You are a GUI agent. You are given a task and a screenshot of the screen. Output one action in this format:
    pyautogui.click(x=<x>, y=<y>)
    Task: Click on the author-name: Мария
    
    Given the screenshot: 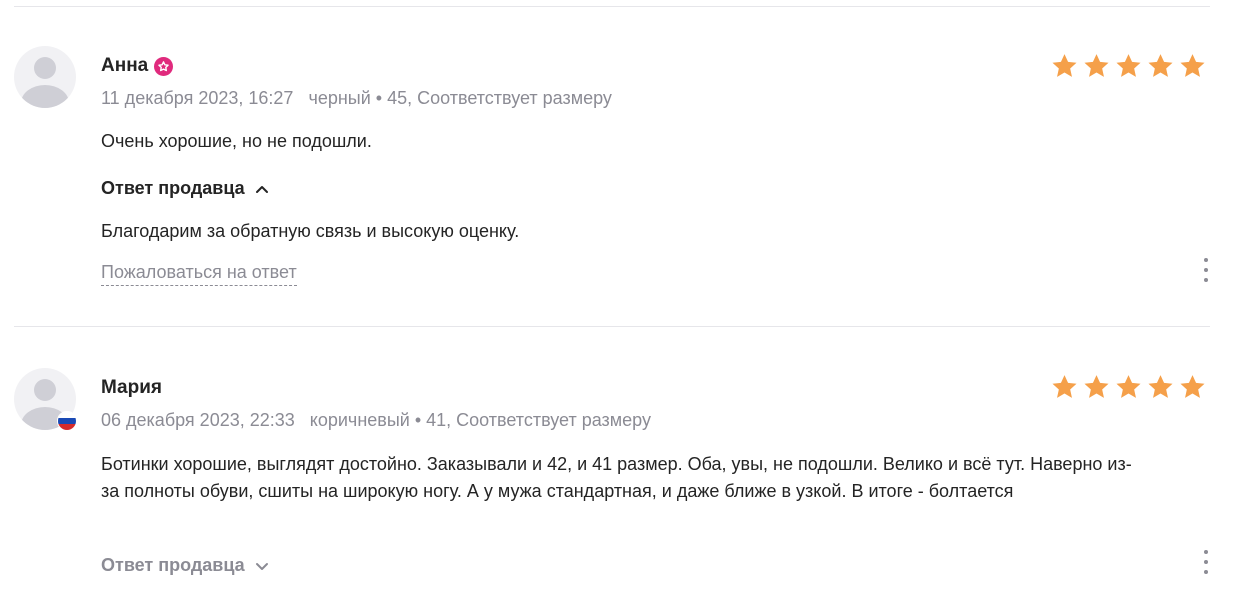 What is the action you would take?
    pyautogui.click(x=131, y=387)
    